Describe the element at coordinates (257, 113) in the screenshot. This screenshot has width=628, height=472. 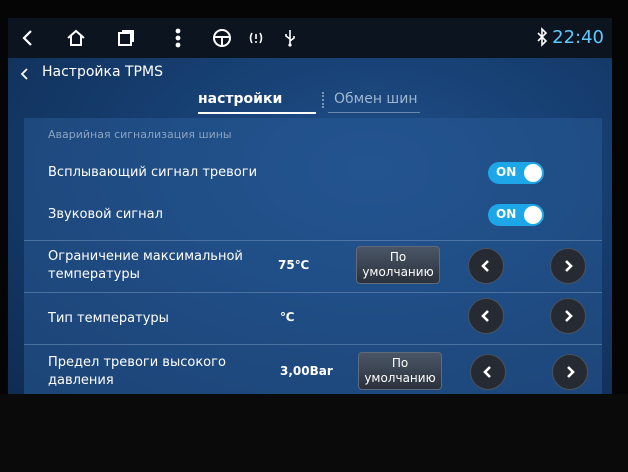
I see `tab-active-underline` at that location.